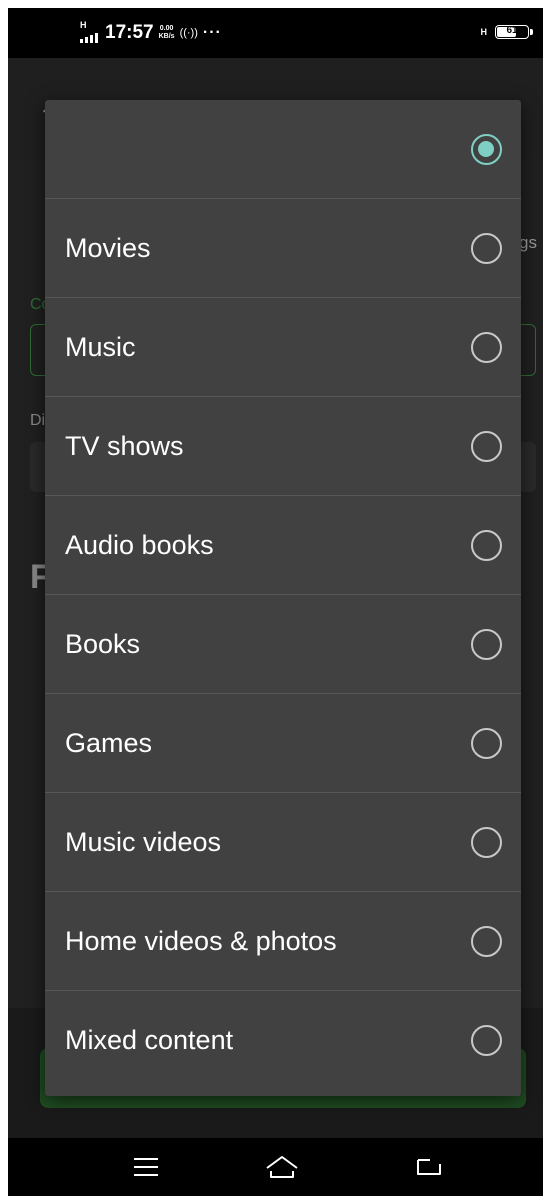  Describe the element at coordinates (90, 31) in the screenshot. I see `signal-icon: H` at that location.